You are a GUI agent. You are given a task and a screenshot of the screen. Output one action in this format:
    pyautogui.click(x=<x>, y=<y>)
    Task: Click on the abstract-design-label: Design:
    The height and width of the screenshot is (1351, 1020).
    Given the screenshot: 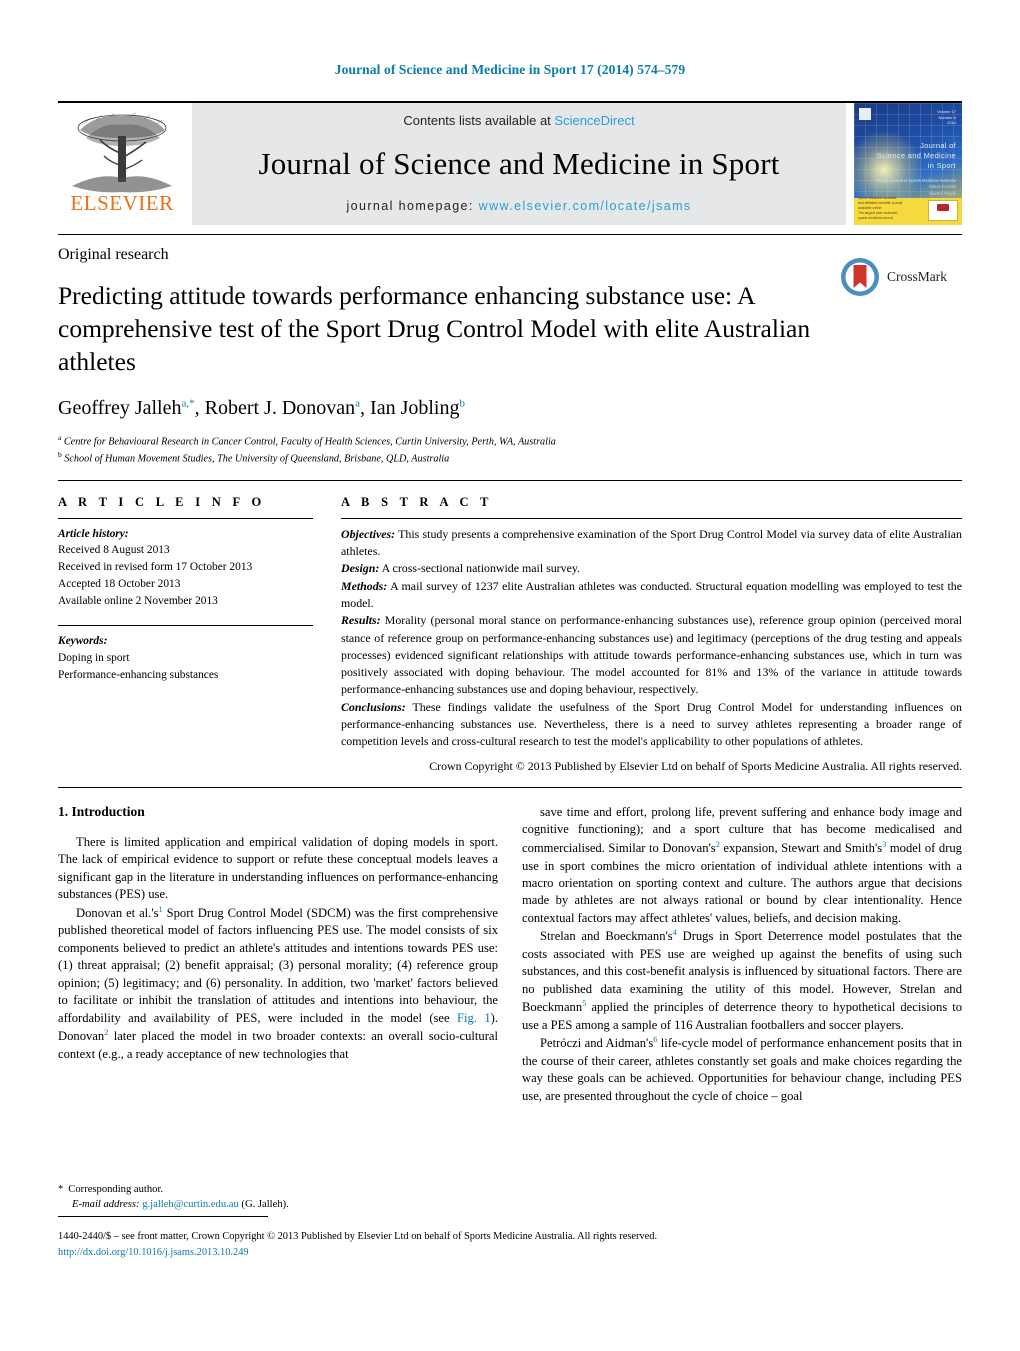 What is the action you would take?
    pyautogui.click(x=360, y=568)
    